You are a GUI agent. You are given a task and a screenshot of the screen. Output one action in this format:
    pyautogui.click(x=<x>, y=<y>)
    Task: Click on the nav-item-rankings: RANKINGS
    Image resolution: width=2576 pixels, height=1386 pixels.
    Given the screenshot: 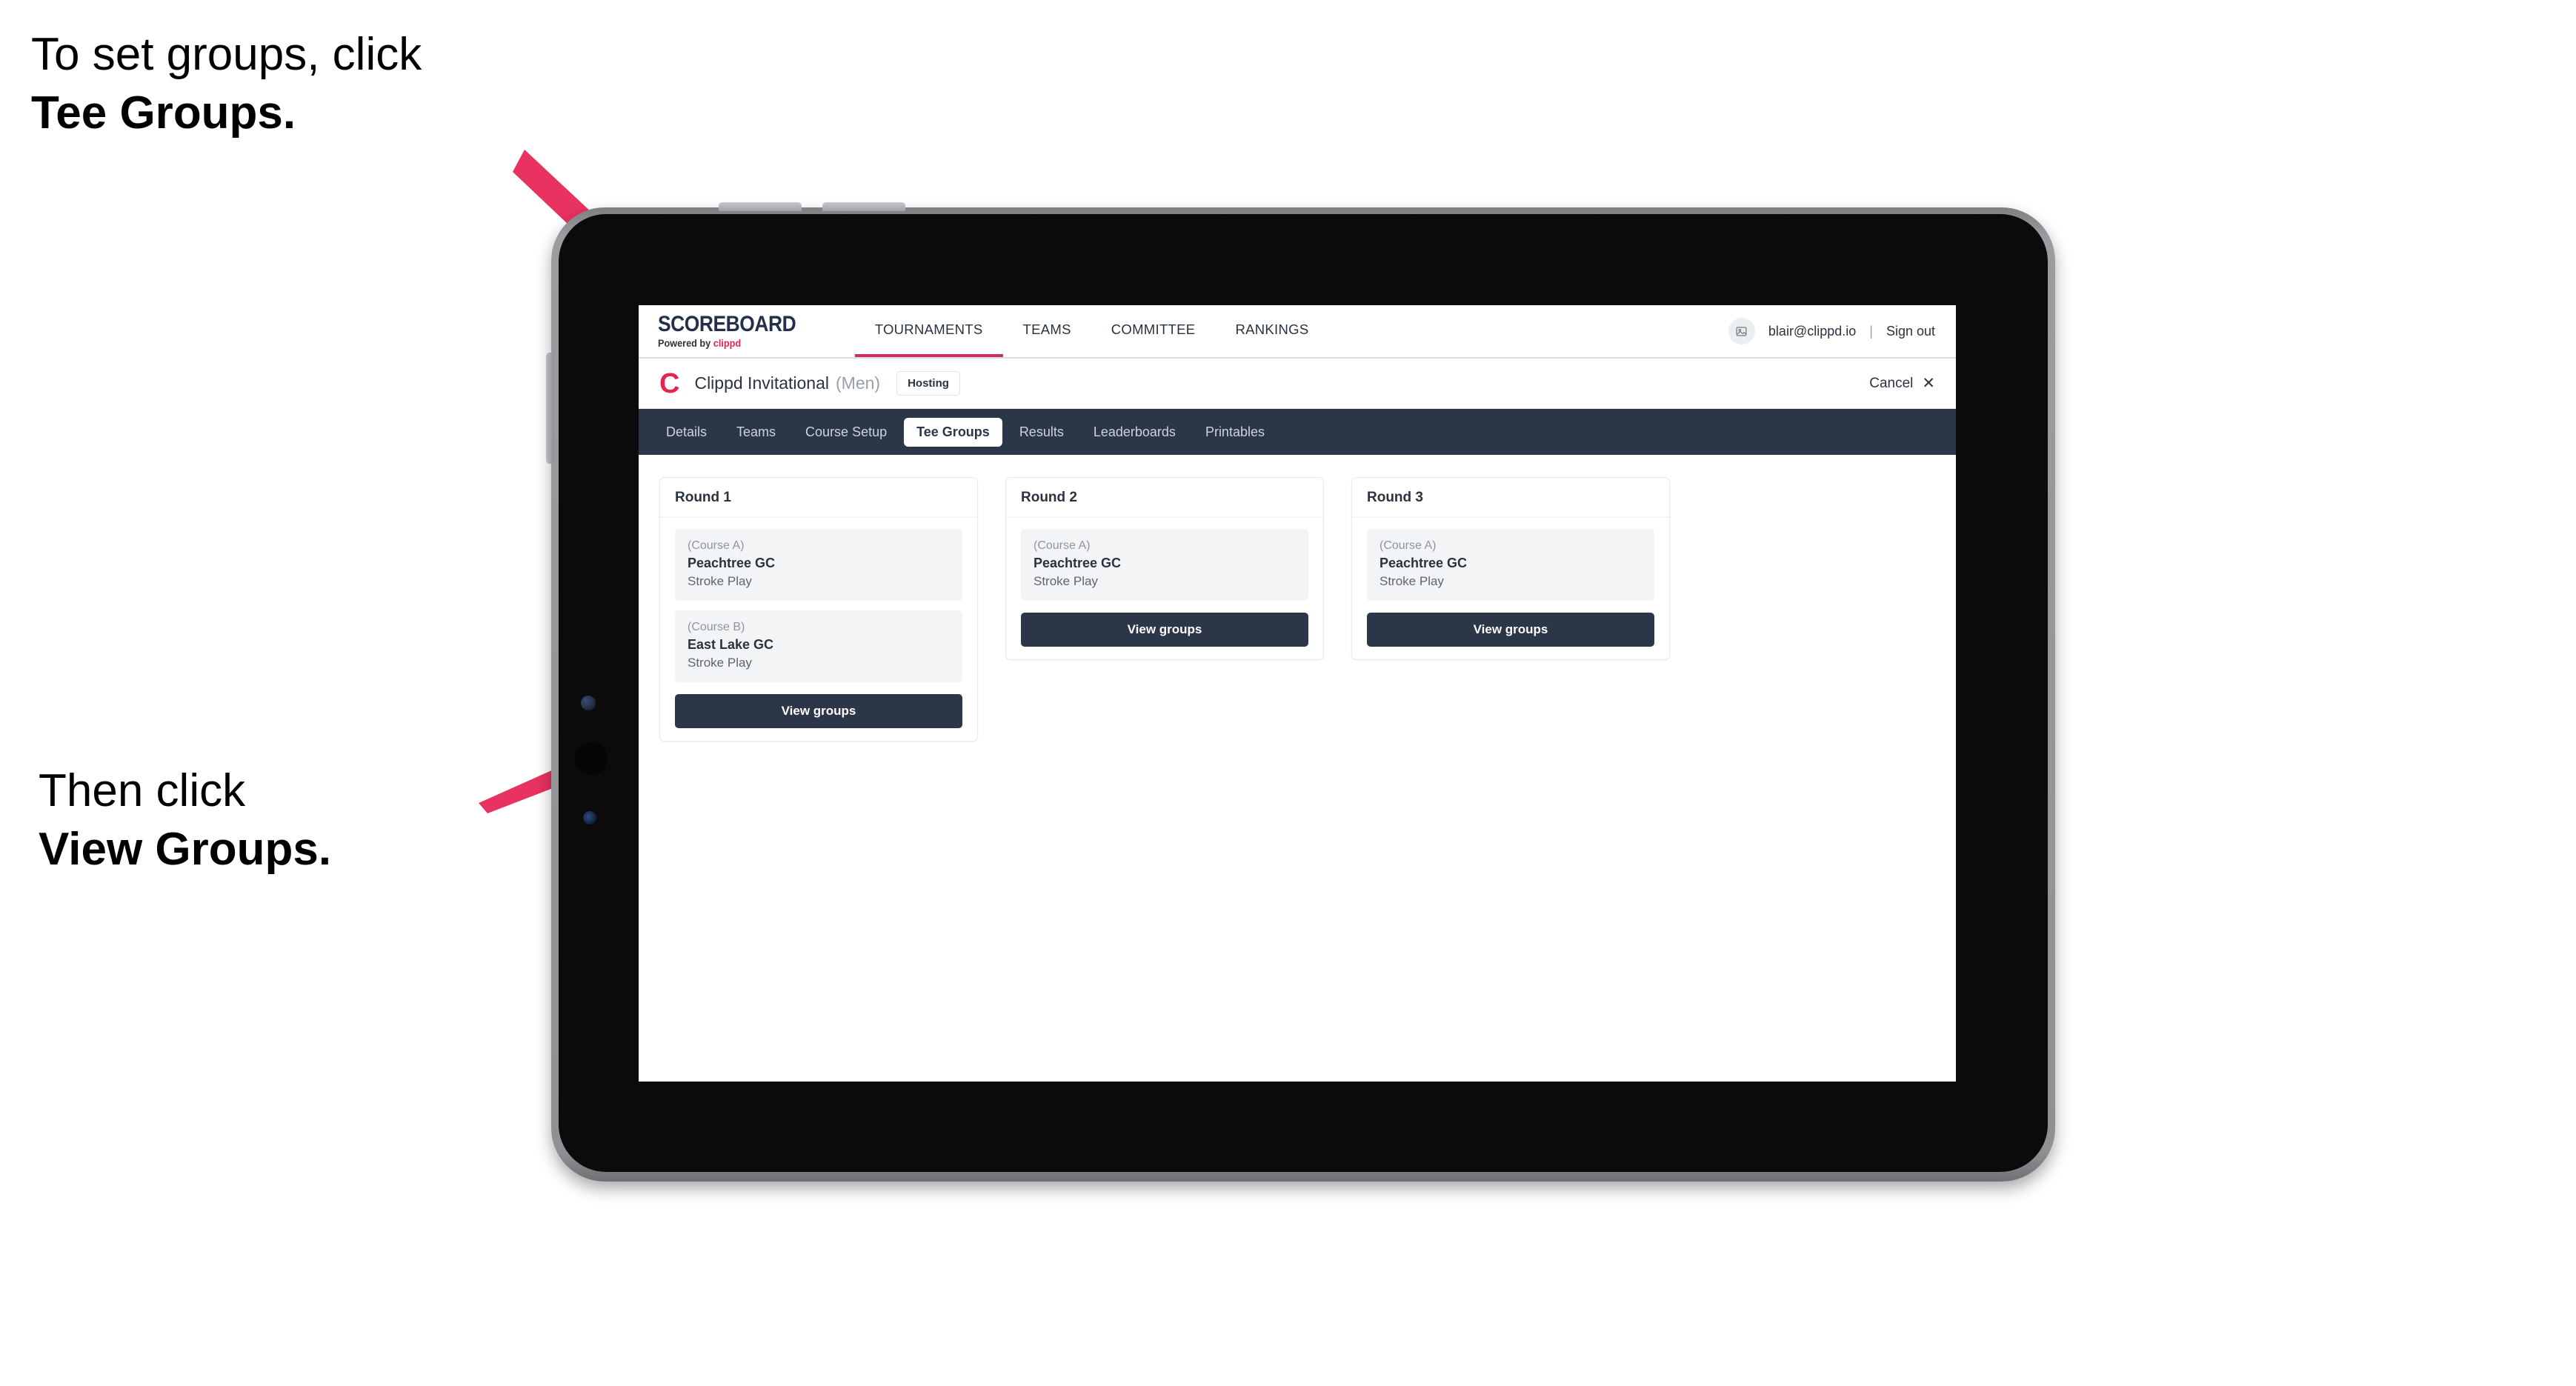 What is the action you would take?
    pyautogui.click(x=1271, y=331)
    